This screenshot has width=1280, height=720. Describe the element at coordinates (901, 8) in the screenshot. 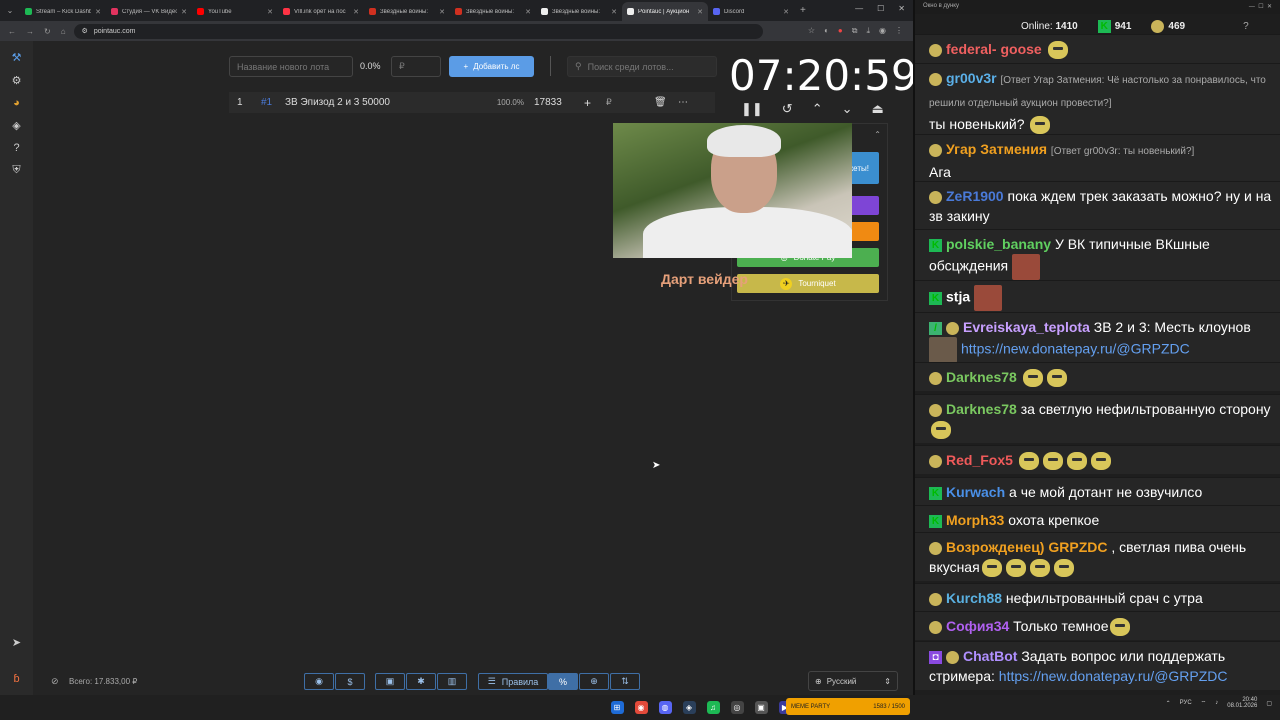

I see `close-window-button: ✕` at that location.